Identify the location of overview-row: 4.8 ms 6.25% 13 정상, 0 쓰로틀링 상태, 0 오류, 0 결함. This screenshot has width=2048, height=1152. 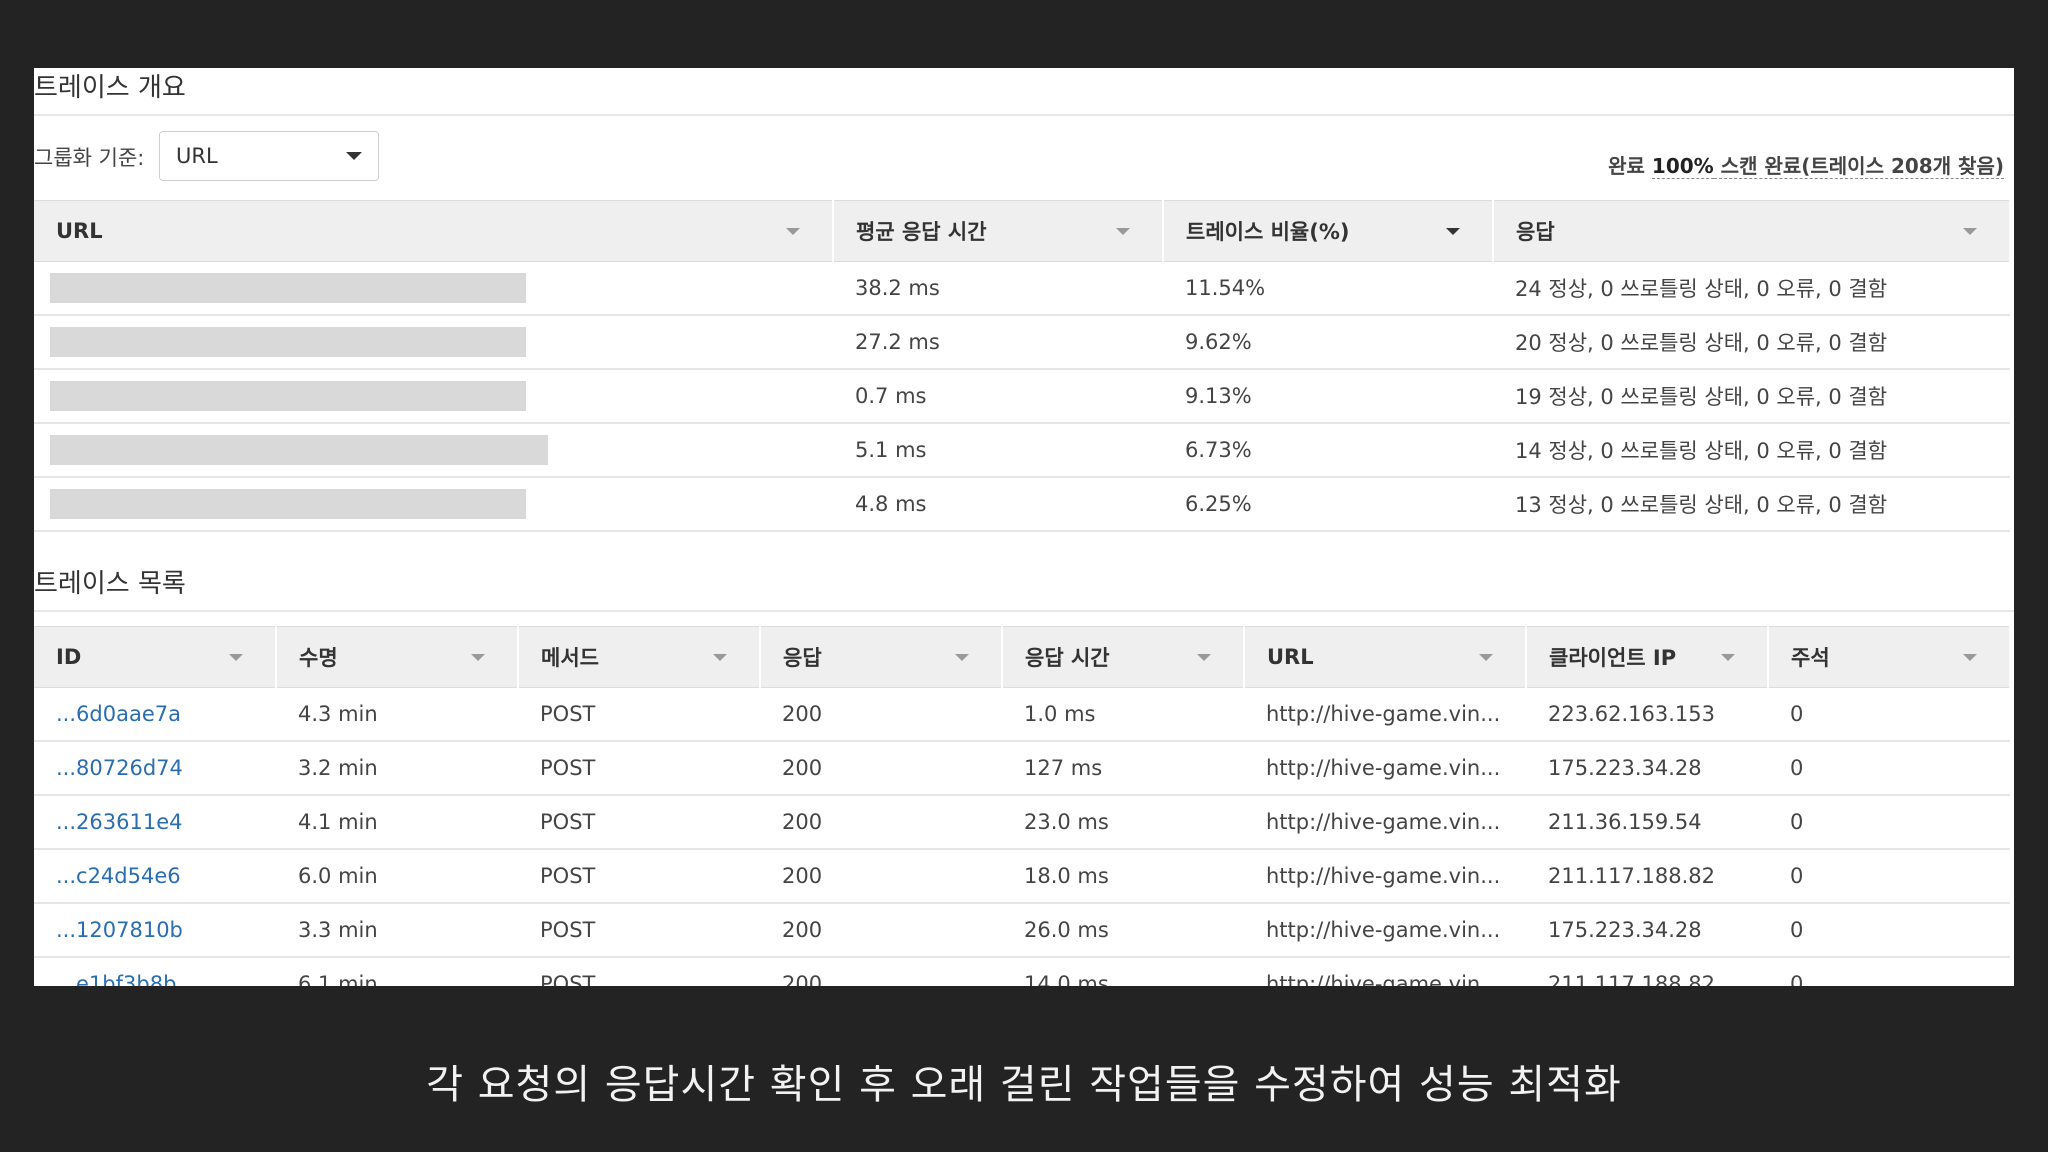
(1022, 504).